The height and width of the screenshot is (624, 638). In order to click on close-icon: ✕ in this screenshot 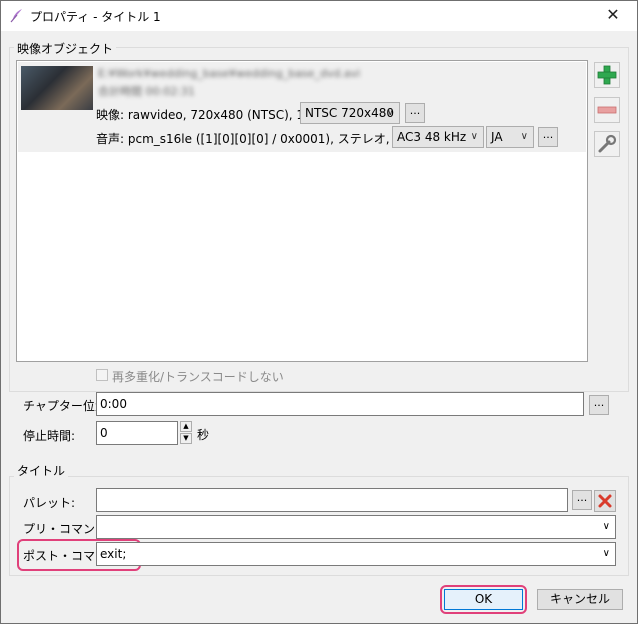, I will do `click(613, 15)`.